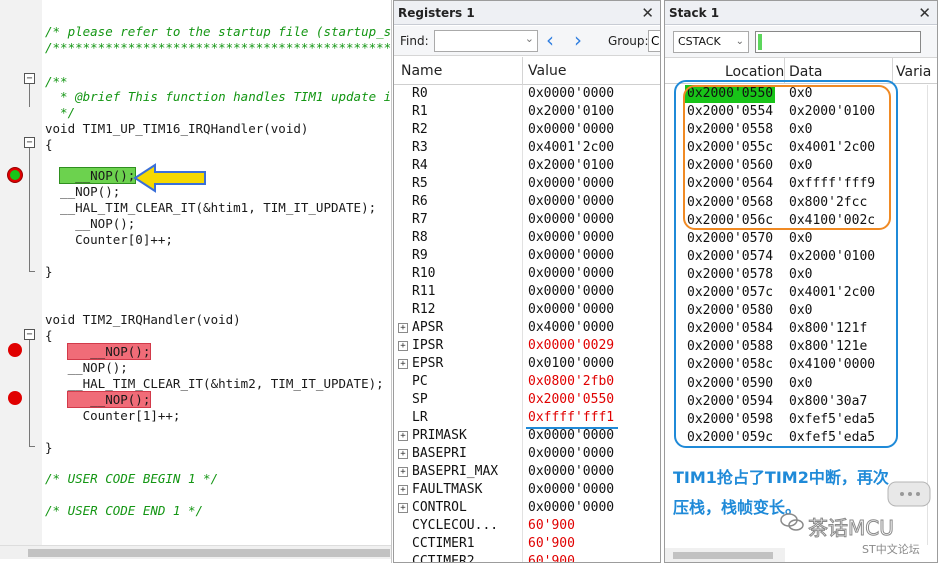 The height and width of the screenshot is (563, 938). What do you see at coordinates (527, 166) in the screenshot?
I see `register-row: R4 0x2000'0100` at bounding box center [527, 166].